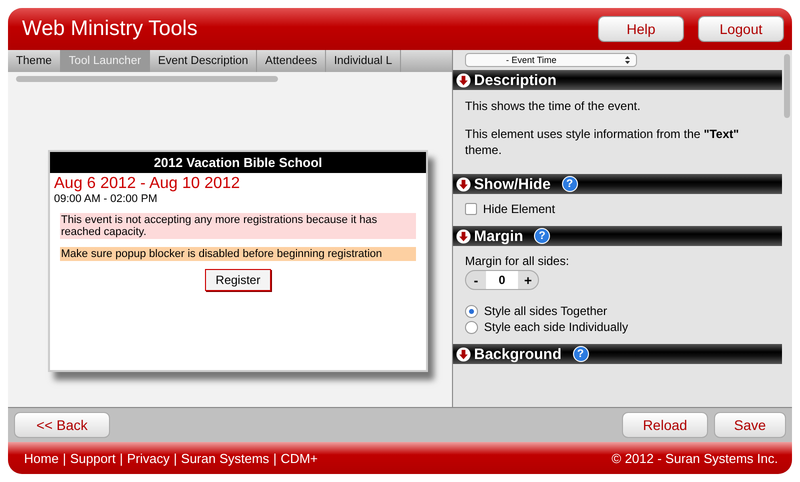 The image size is (800, 482). What do you see at coordinates (517, 261) in the screenshot?
I see `field-label: Margin for all sides:` at bounding box center [517, 261].